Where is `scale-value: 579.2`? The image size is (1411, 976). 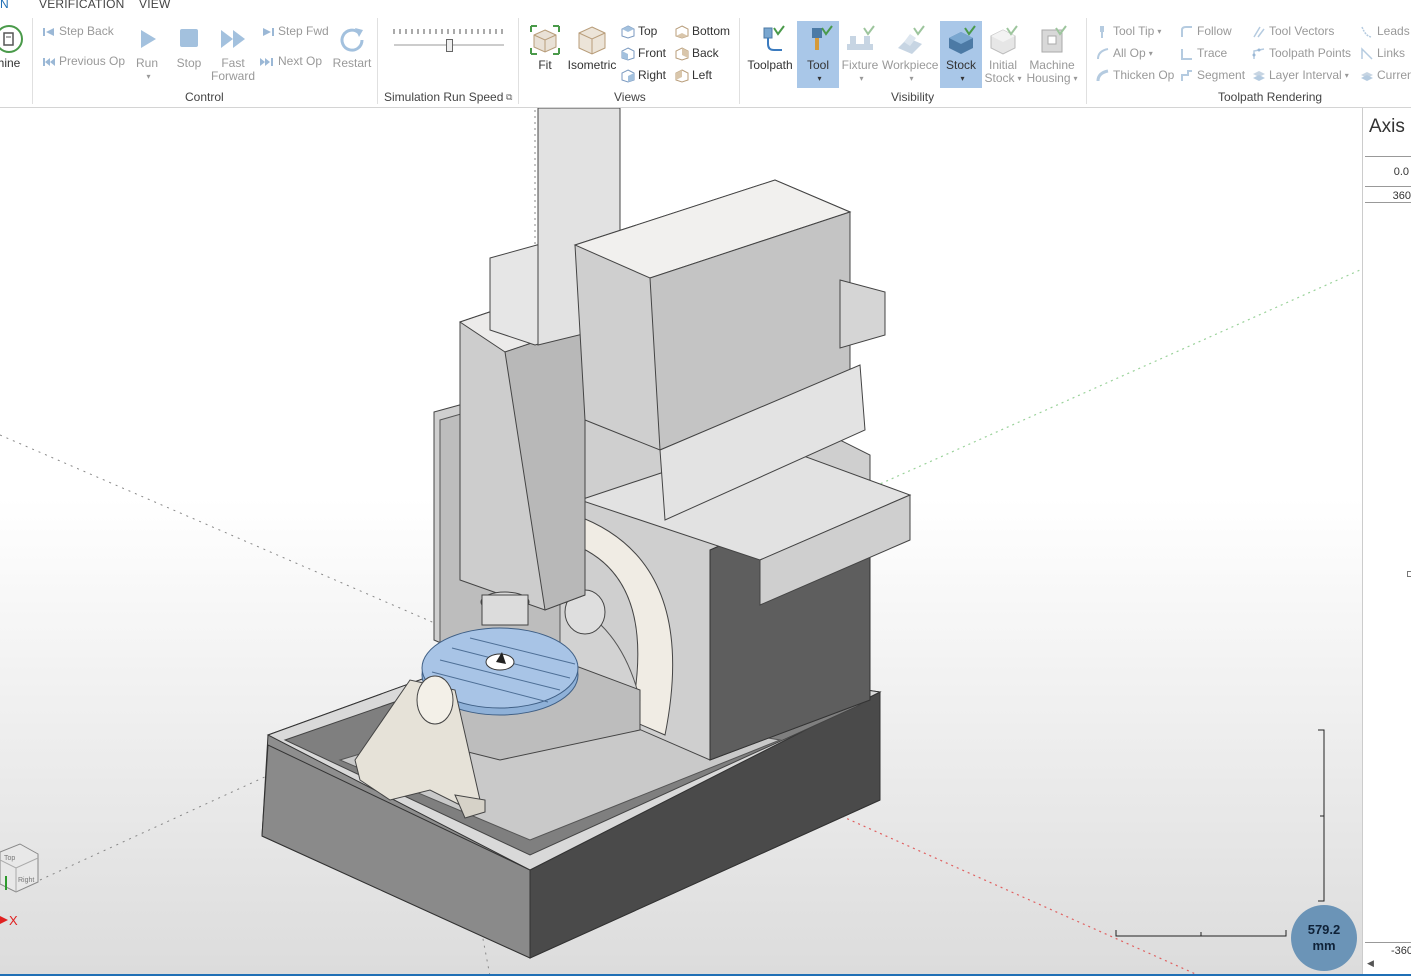 scale-value: 579.2 is located at coordinates (1324, 929).